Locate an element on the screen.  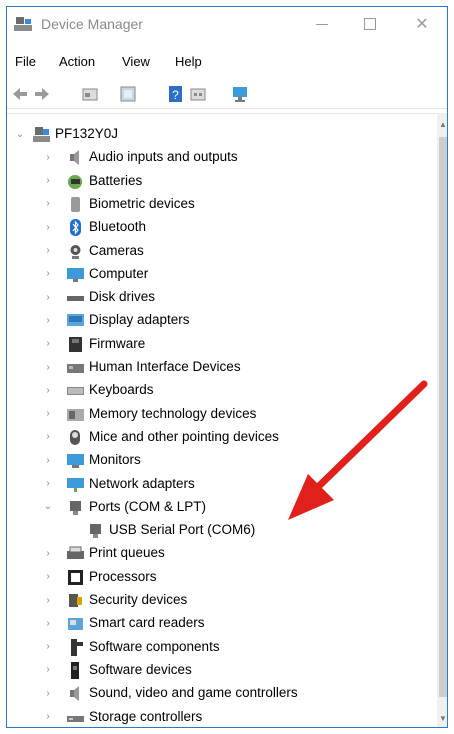
maximize-icon is located at coordinates (370, 24).